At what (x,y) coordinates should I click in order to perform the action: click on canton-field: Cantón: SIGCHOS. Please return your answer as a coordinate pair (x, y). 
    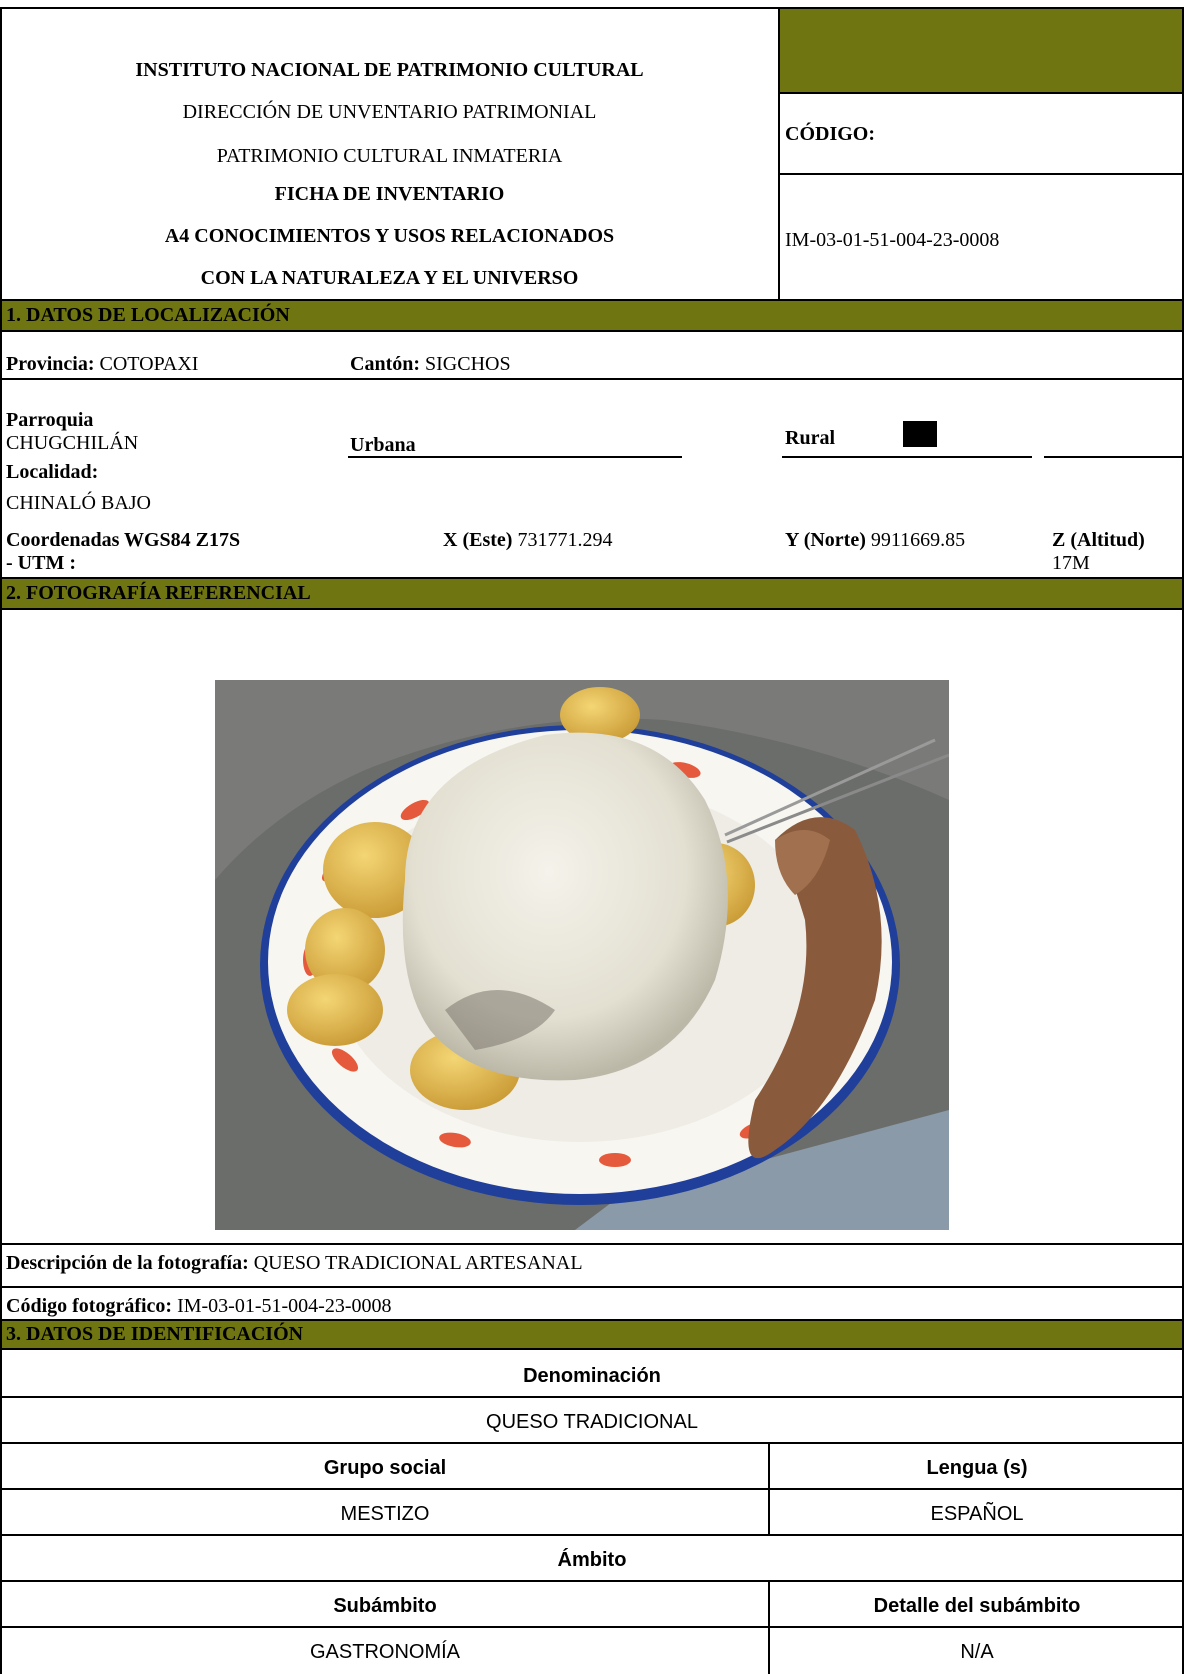
    Looking at the image, I should click on (430, 364).